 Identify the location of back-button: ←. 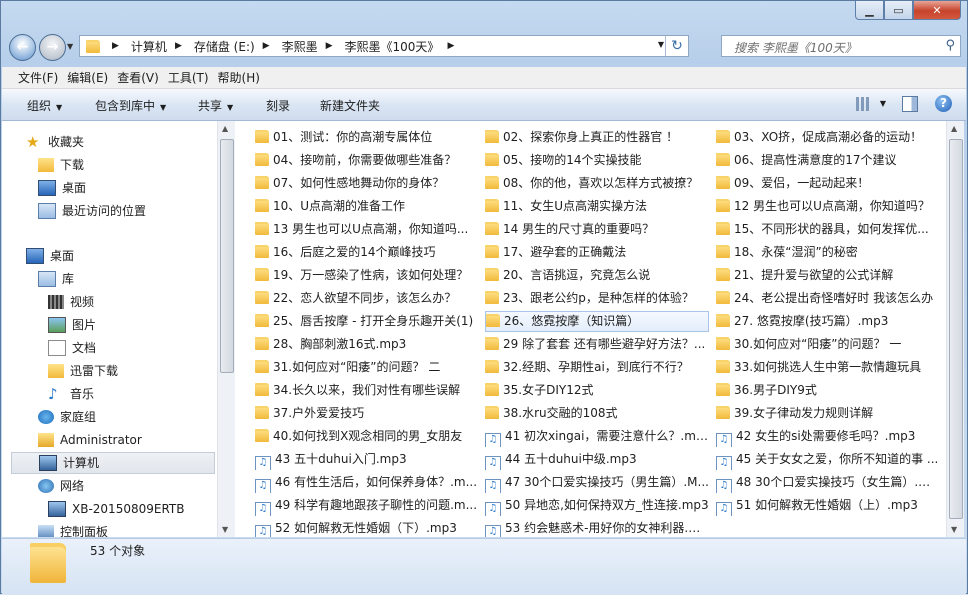
(22, 47).